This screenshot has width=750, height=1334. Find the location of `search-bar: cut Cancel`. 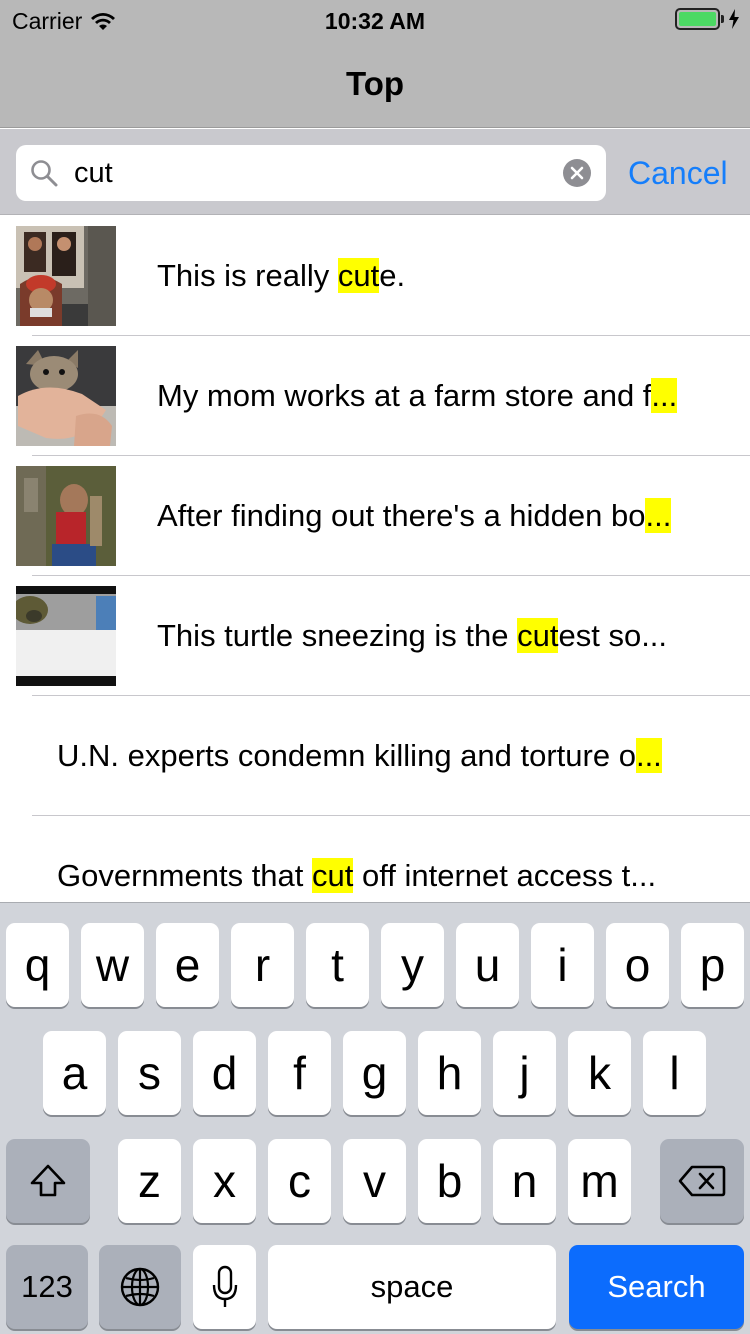

search-bar: cut Cancel is located at coordinates (375, 172).